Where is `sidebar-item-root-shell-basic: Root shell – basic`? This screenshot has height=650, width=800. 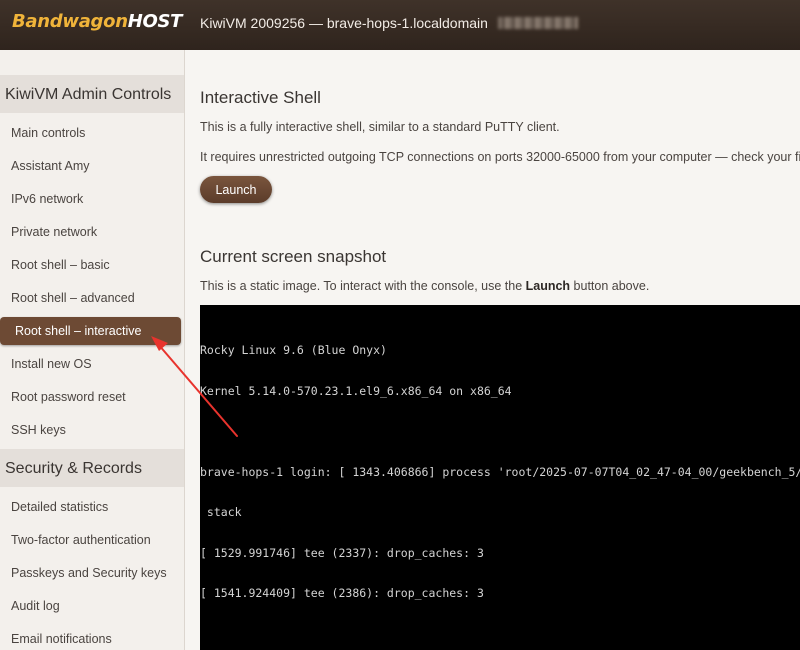
sidebar-item-root-shell-basic: Root shell – basic is located at coordinates (60, 265).